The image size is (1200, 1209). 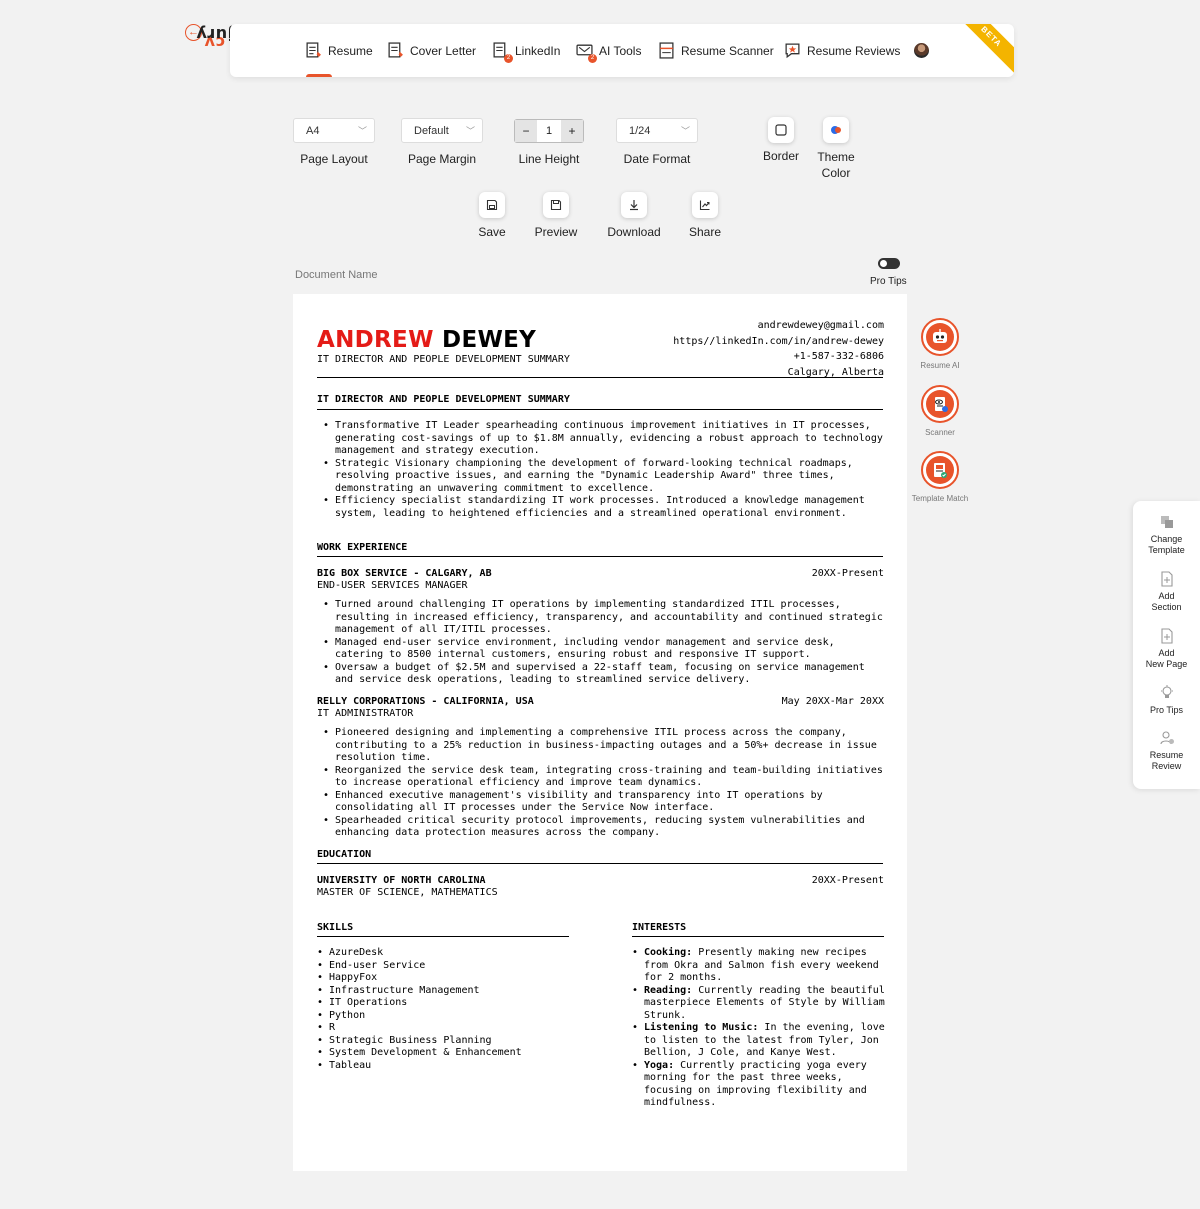 What do you see at coordinates (848, 880) in the screenshot?
I see `education-date: 20XX-Present` at bounding box center [848, 880].